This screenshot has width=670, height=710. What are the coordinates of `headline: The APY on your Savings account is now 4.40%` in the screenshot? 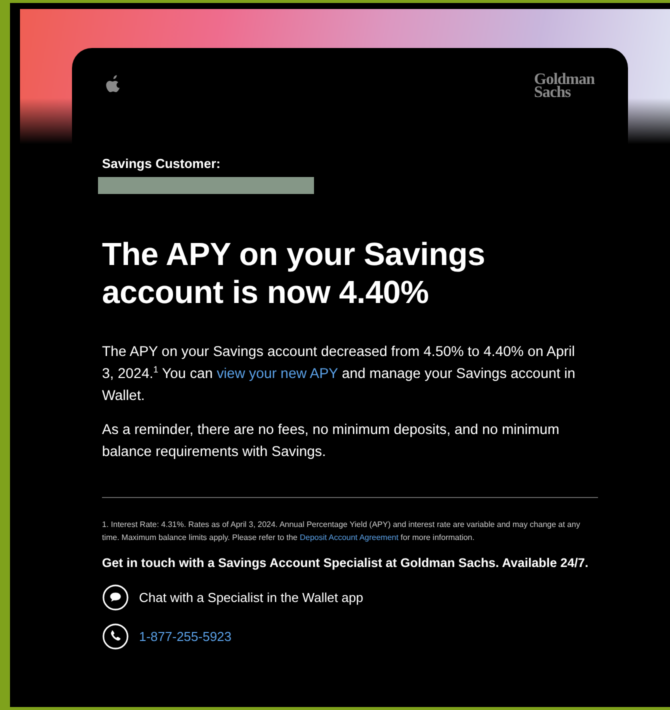 It's located at (294, 273).